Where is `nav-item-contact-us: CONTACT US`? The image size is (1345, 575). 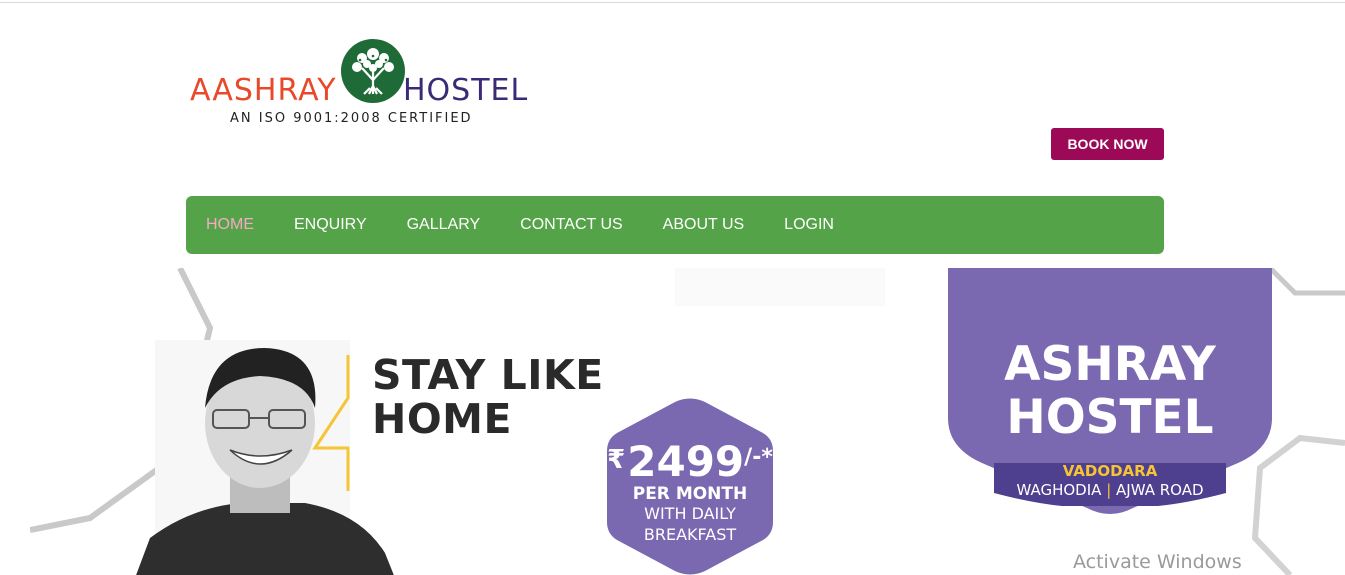
nav-item-contact-us: CONTACT US is located at coordinates (571, 225).